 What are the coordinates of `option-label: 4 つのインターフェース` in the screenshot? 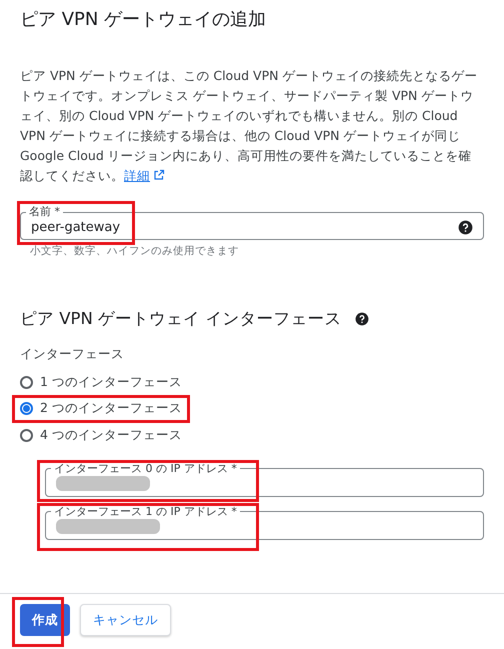 It's located at (111, 435).